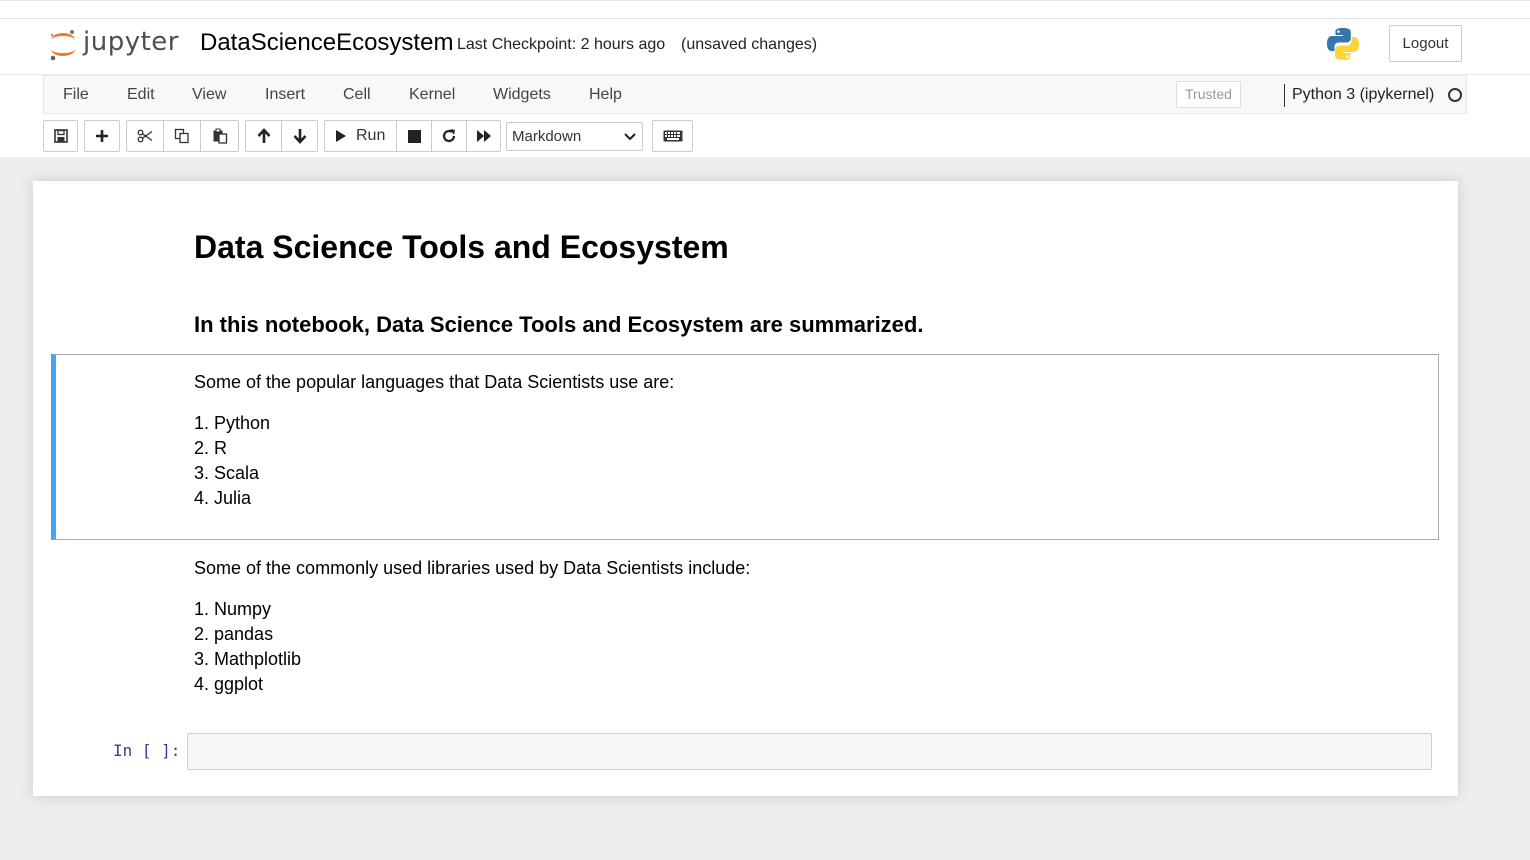 The width and height of the screenshot is (1530, 860). I want to click on restart-run-all-button, so click(483, 136).